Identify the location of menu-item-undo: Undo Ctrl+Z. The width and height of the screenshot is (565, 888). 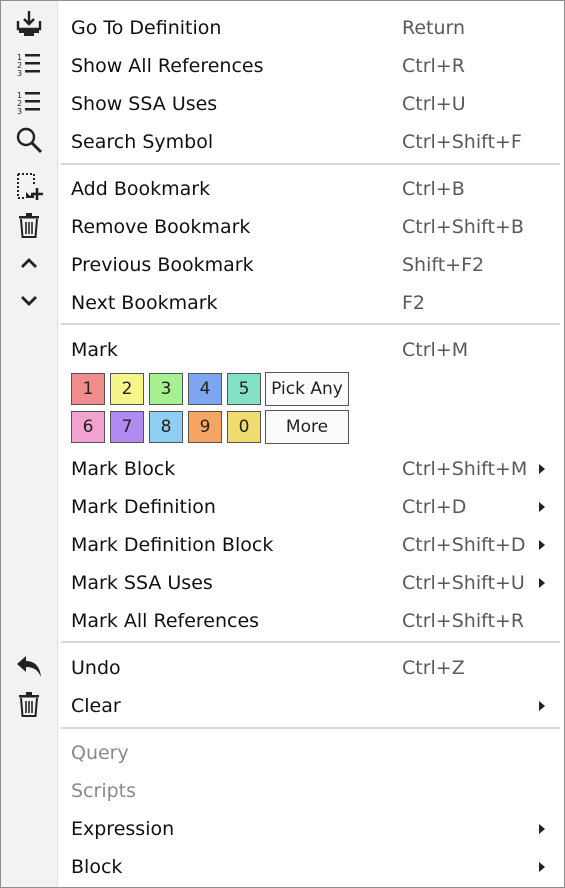
(282, 668).